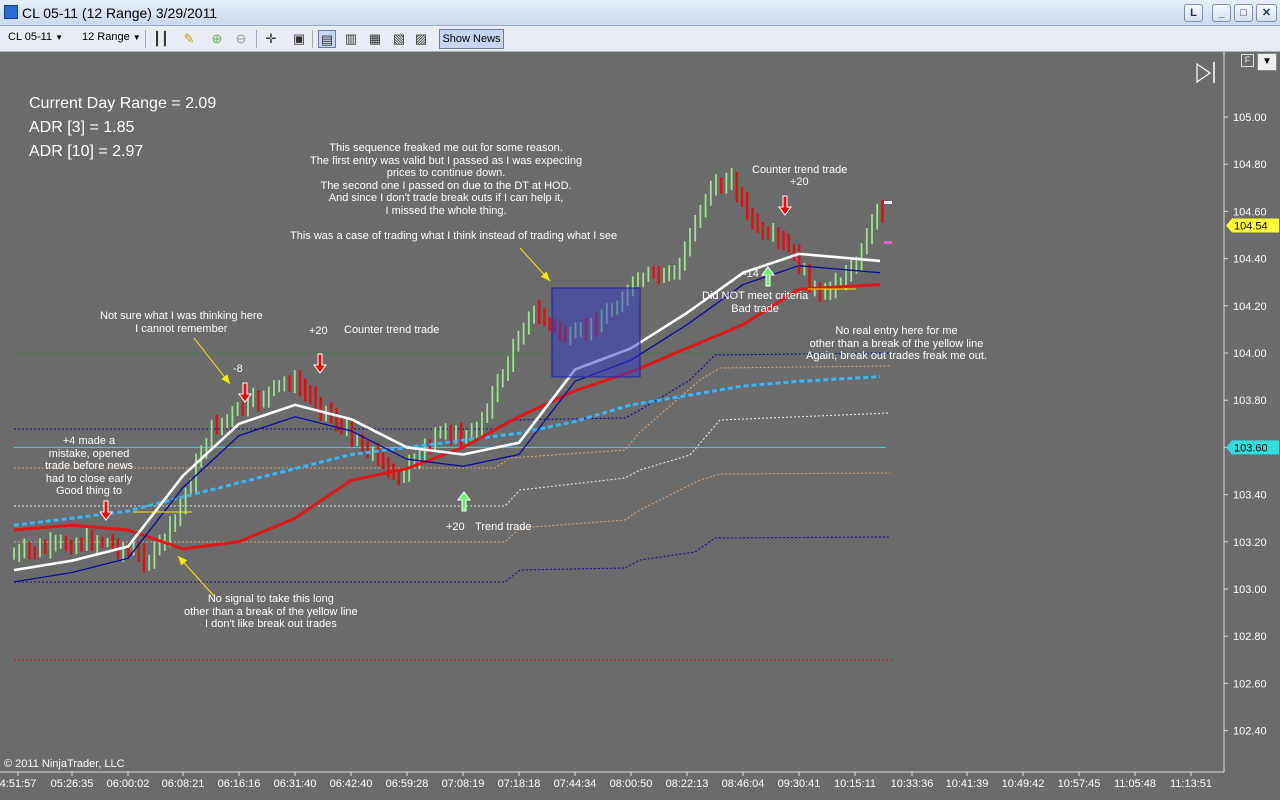 The width and height of the screenshot is (1280, 800). Describe the element at coordinates (1250, 732) in the screenshot. I see `price-tick-label: 102.40` at that location.